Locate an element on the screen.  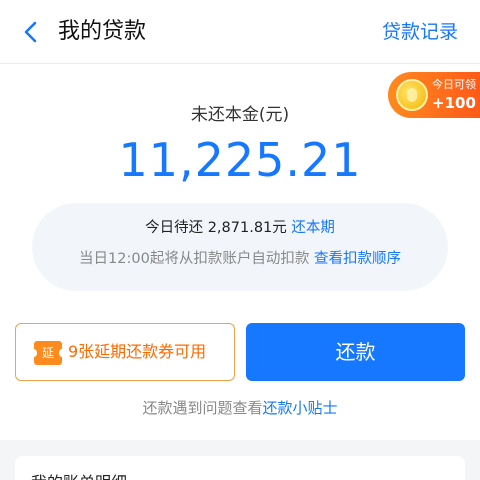
due-prefix: 今日待还 is located at coordinates (176, 228).